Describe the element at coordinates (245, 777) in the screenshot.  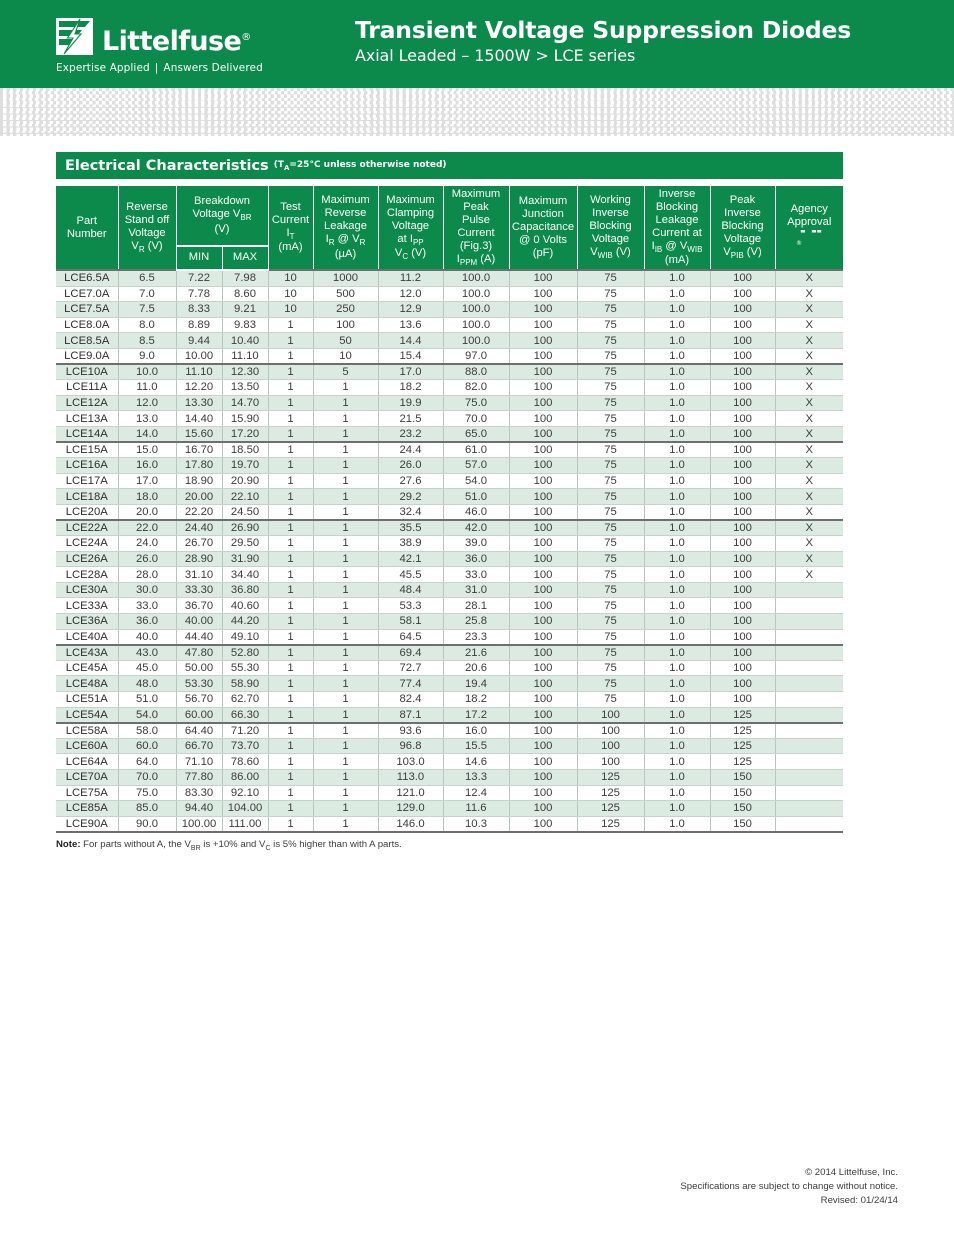
I see `cell-max: 86.00` at that location.